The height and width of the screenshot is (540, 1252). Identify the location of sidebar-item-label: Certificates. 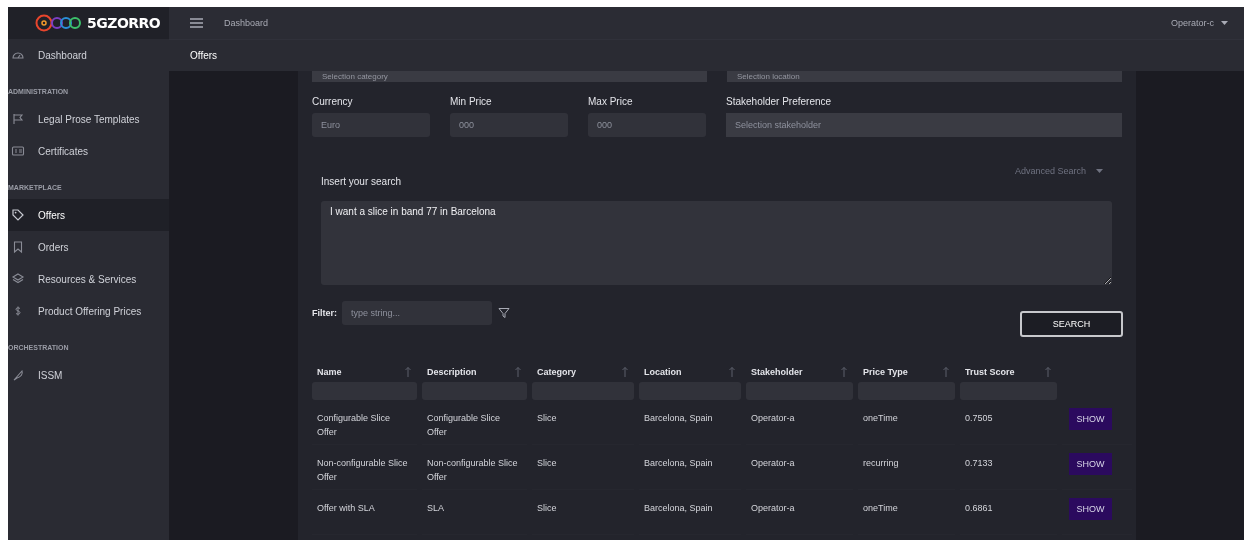
(63, 151).